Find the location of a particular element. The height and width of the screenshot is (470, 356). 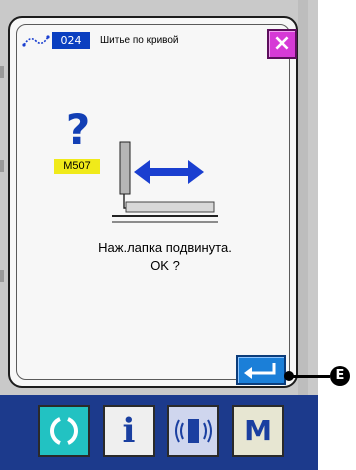

communication-icon is located at coordinates (193, 431).